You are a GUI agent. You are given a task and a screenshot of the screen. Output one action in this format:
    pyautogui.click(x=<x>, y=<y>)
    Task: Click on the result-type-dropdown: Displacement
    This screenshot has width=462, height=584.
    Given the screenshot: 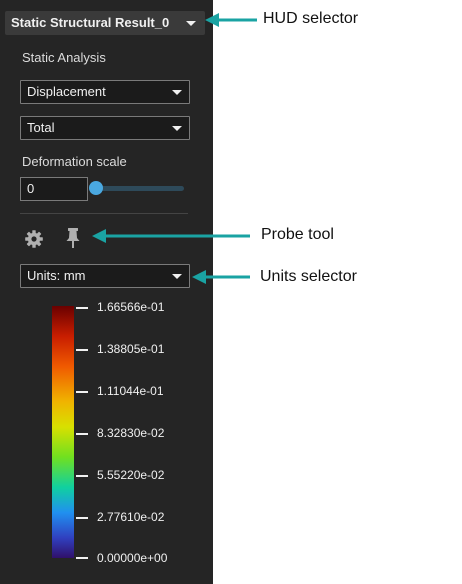 What is the action you would take?
    pyautogui.click(x=105, y=92)
    